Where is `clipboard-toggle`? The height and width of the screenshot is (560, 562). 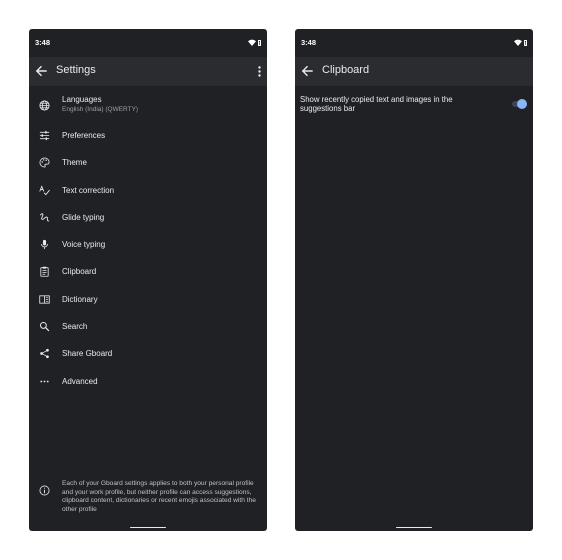
clipboard-toggle is located at coordinates (519, 104).